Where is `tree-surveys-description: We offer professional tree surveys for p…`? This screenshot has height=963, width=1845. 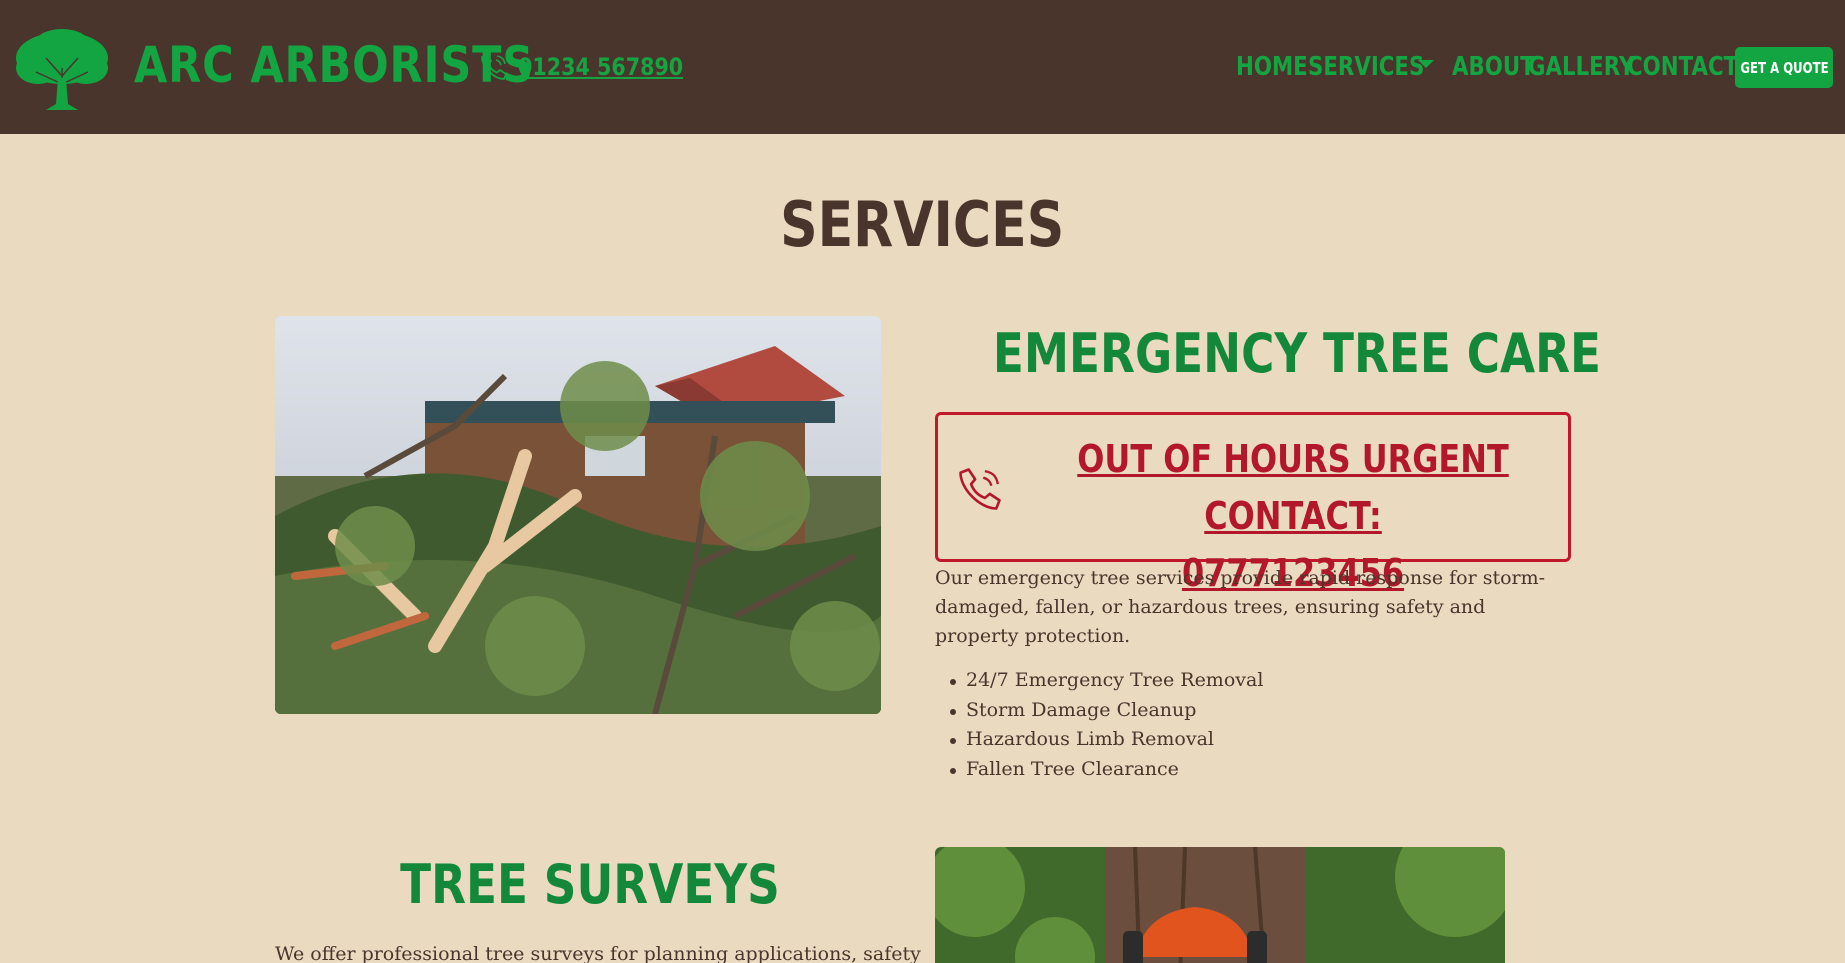
tree-surveys-description: We offer professional tree surveys for p… is located at coordinates (598, 953).